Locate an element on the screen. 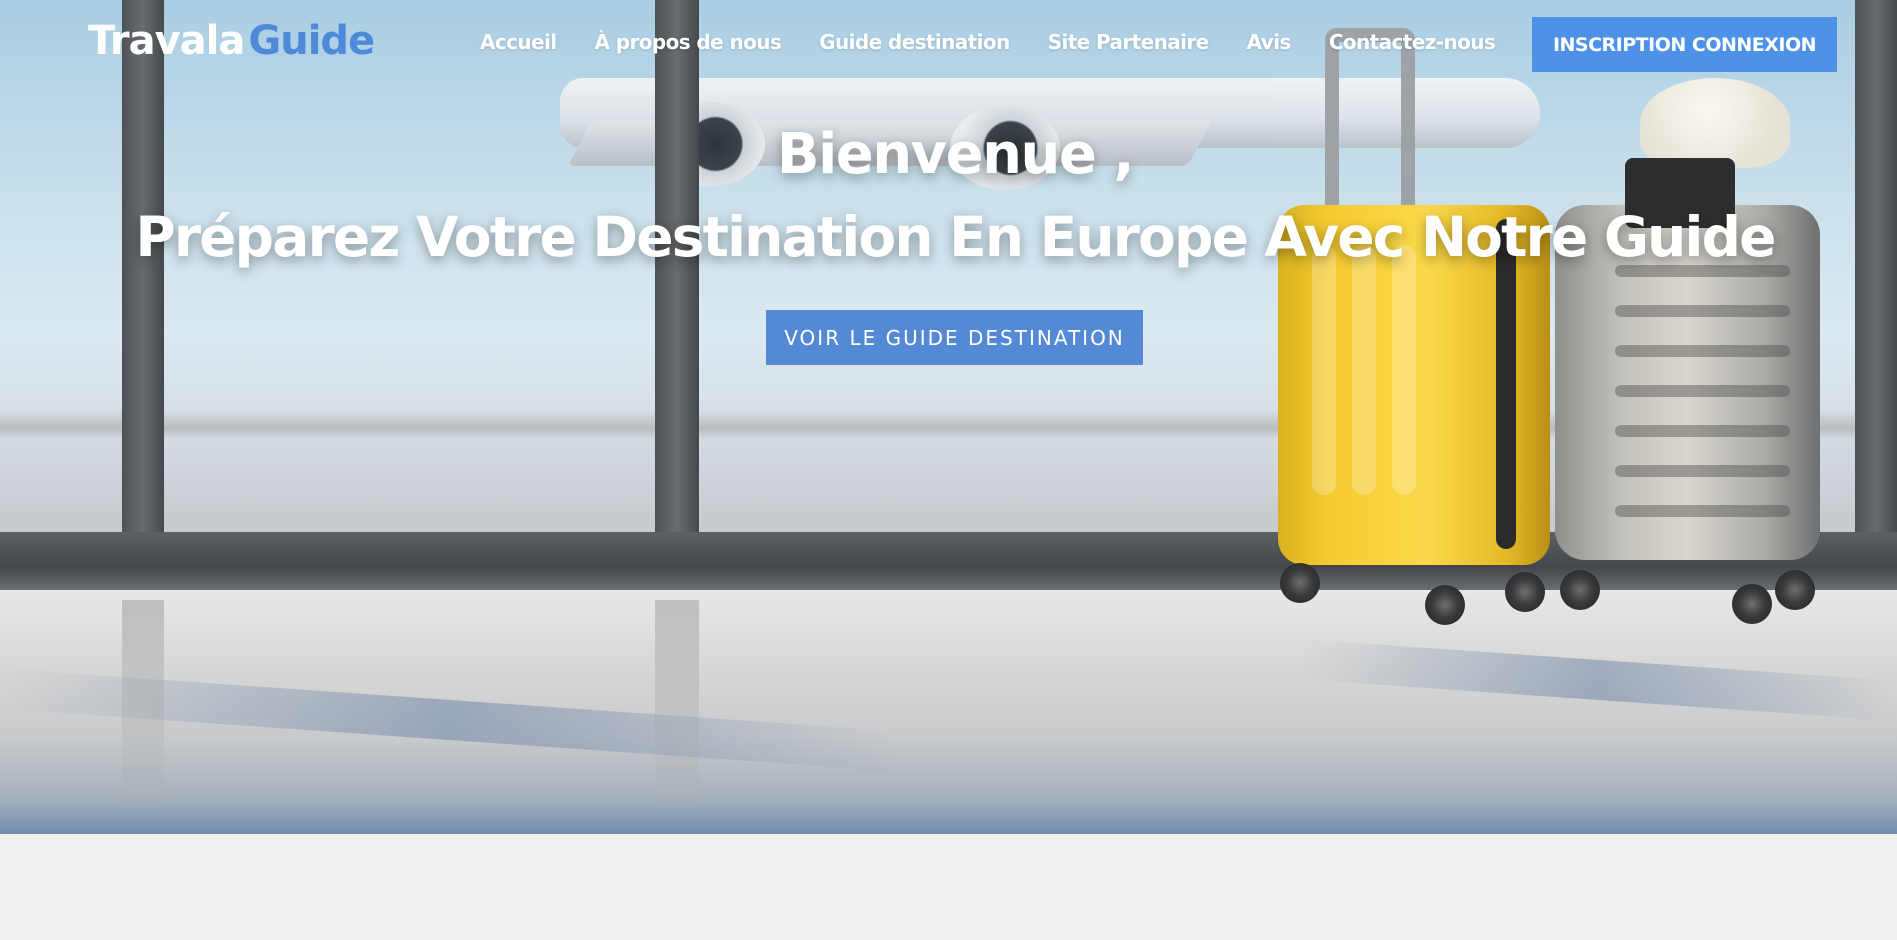  nav-link-avis: Avis is located at coordinates (1269, 42).